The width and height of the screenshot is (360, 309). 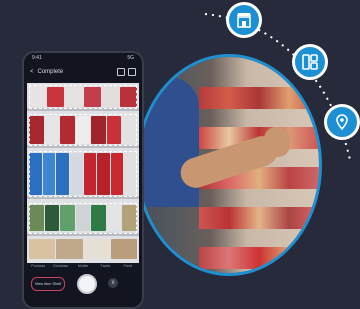 What do you see at coordinates (38, 266) in the screenshot?
I see `tab-products: Products` at bounding box center [38, 266].